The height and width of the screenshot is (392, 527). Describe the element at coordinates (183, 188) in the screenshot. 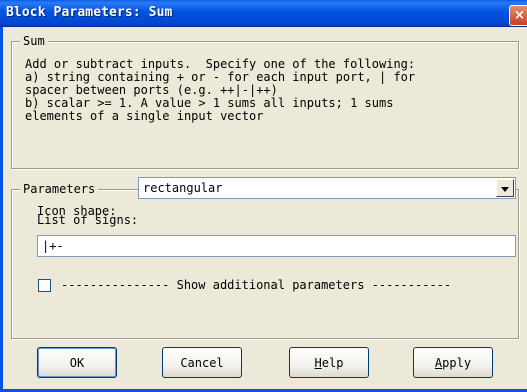

I see `icon-shape-value: rectangular` at that location.